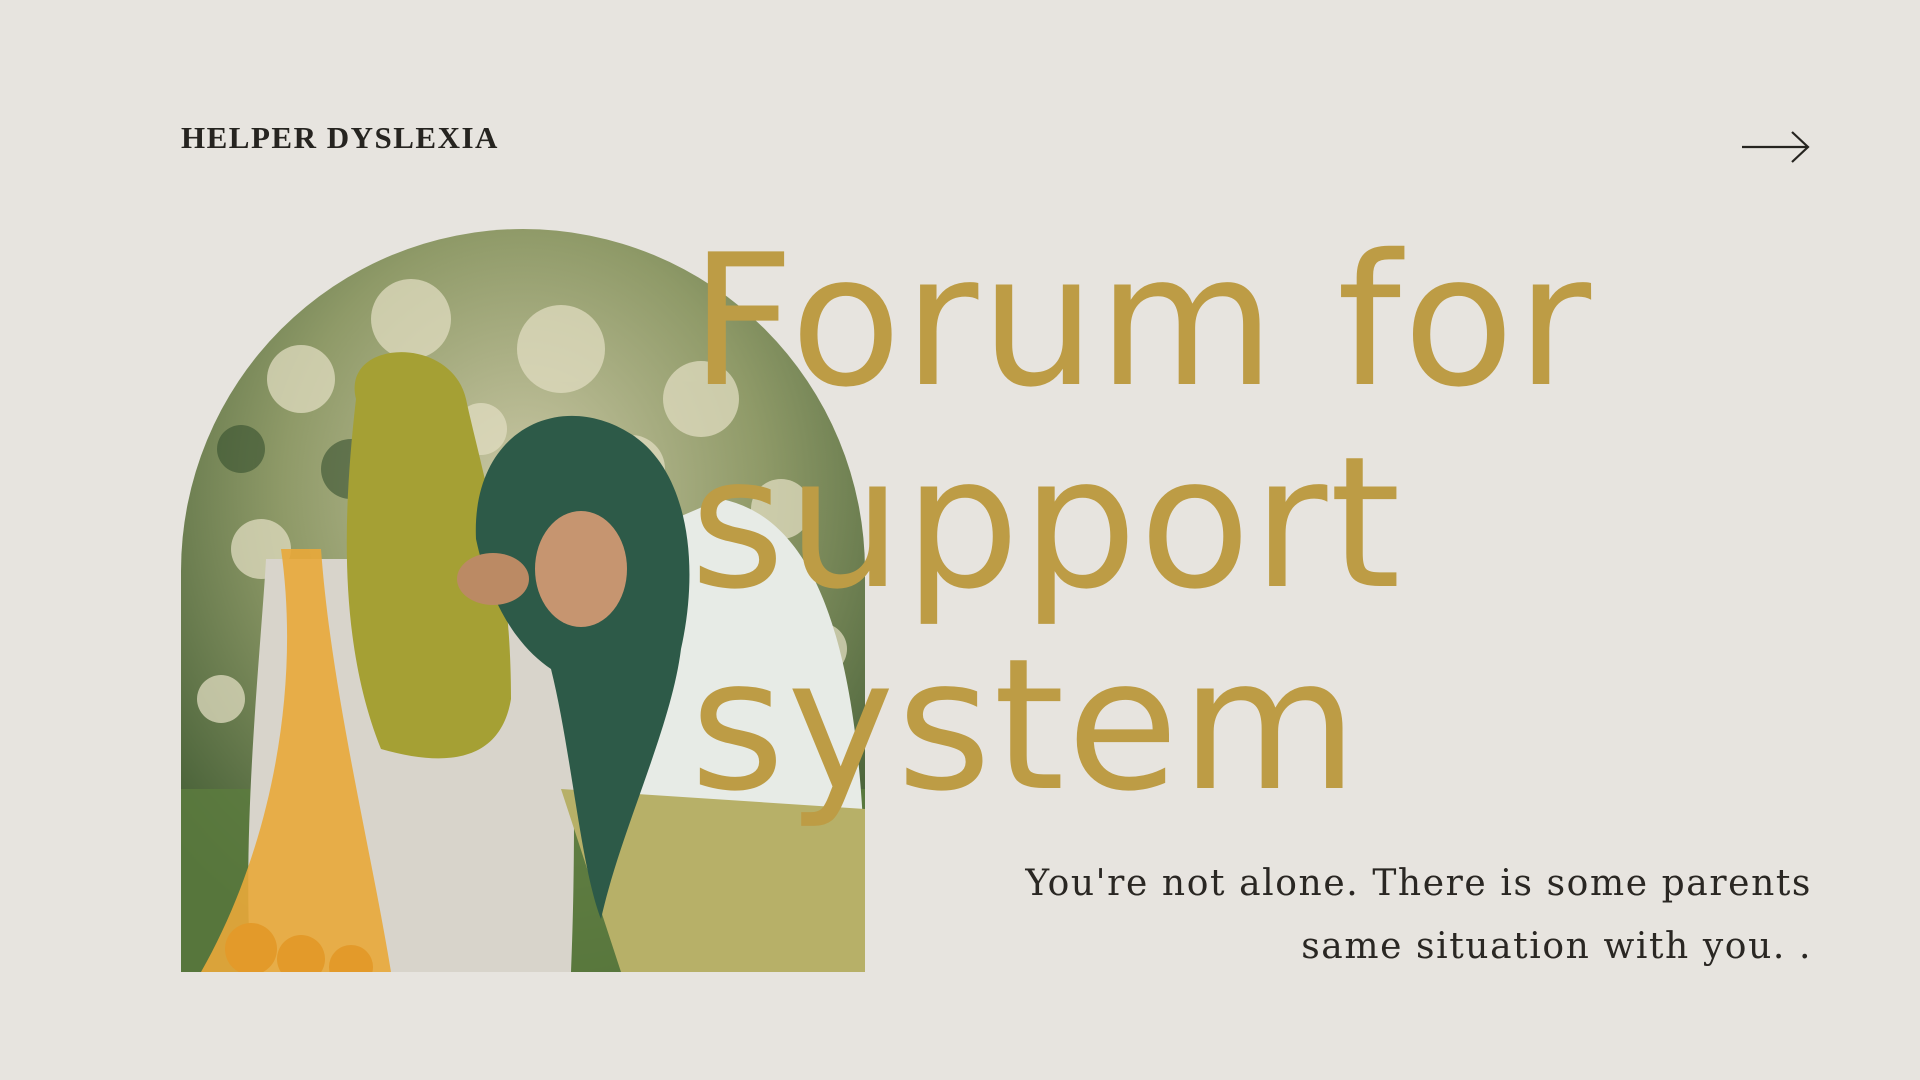  What do you see at coordinates (340, 137) in the screenshot?
I see `brand-name: HELPER DYSLEXIA` at bounding box center [340, 137].